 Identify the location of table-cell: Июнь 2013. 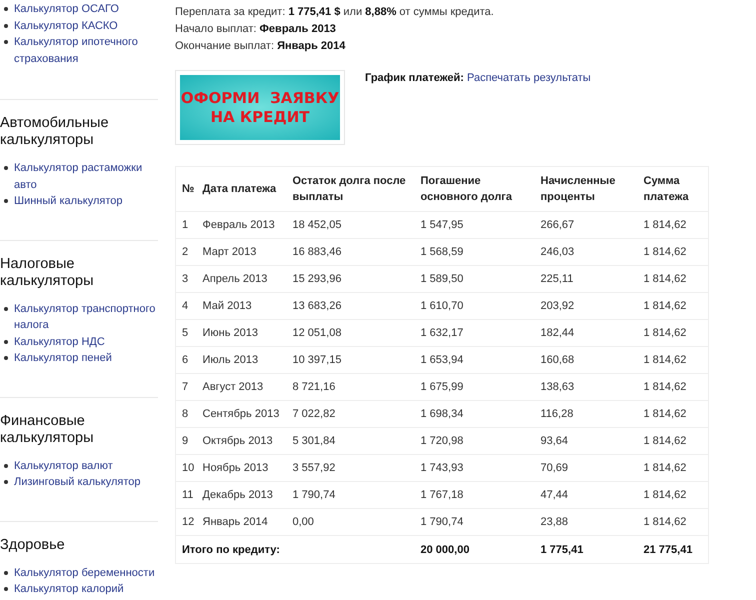
(241, 333).